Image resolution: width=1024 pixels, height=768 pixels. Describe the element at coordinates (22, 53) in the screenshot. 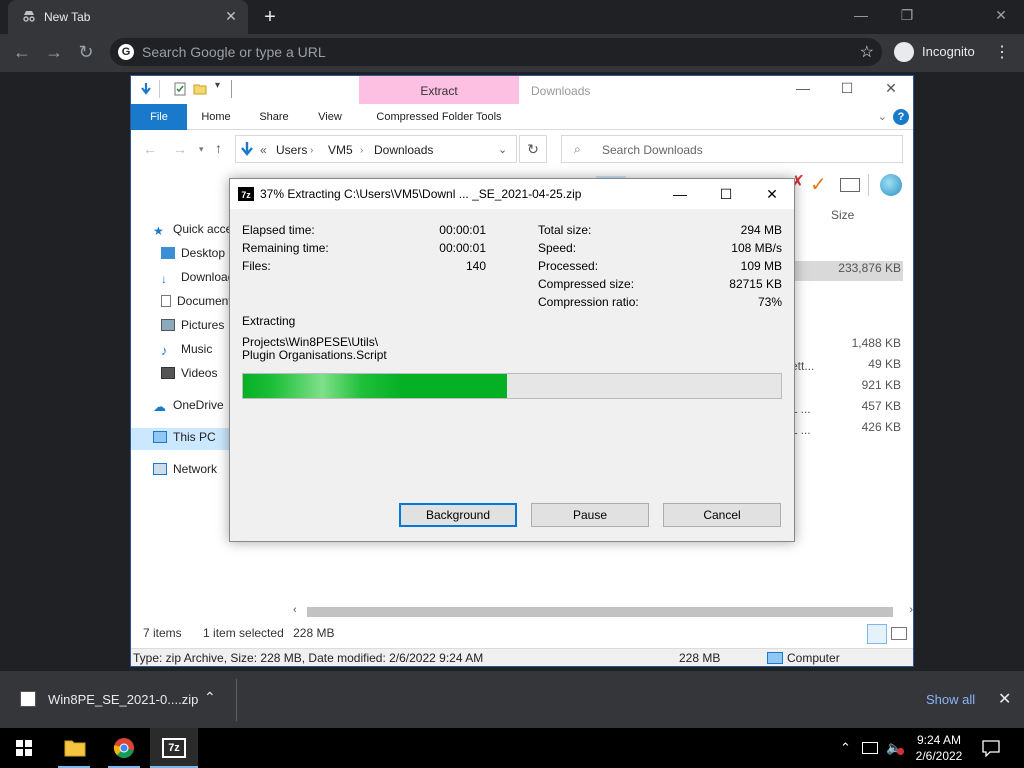

I see `back-icon: ←` at that location.